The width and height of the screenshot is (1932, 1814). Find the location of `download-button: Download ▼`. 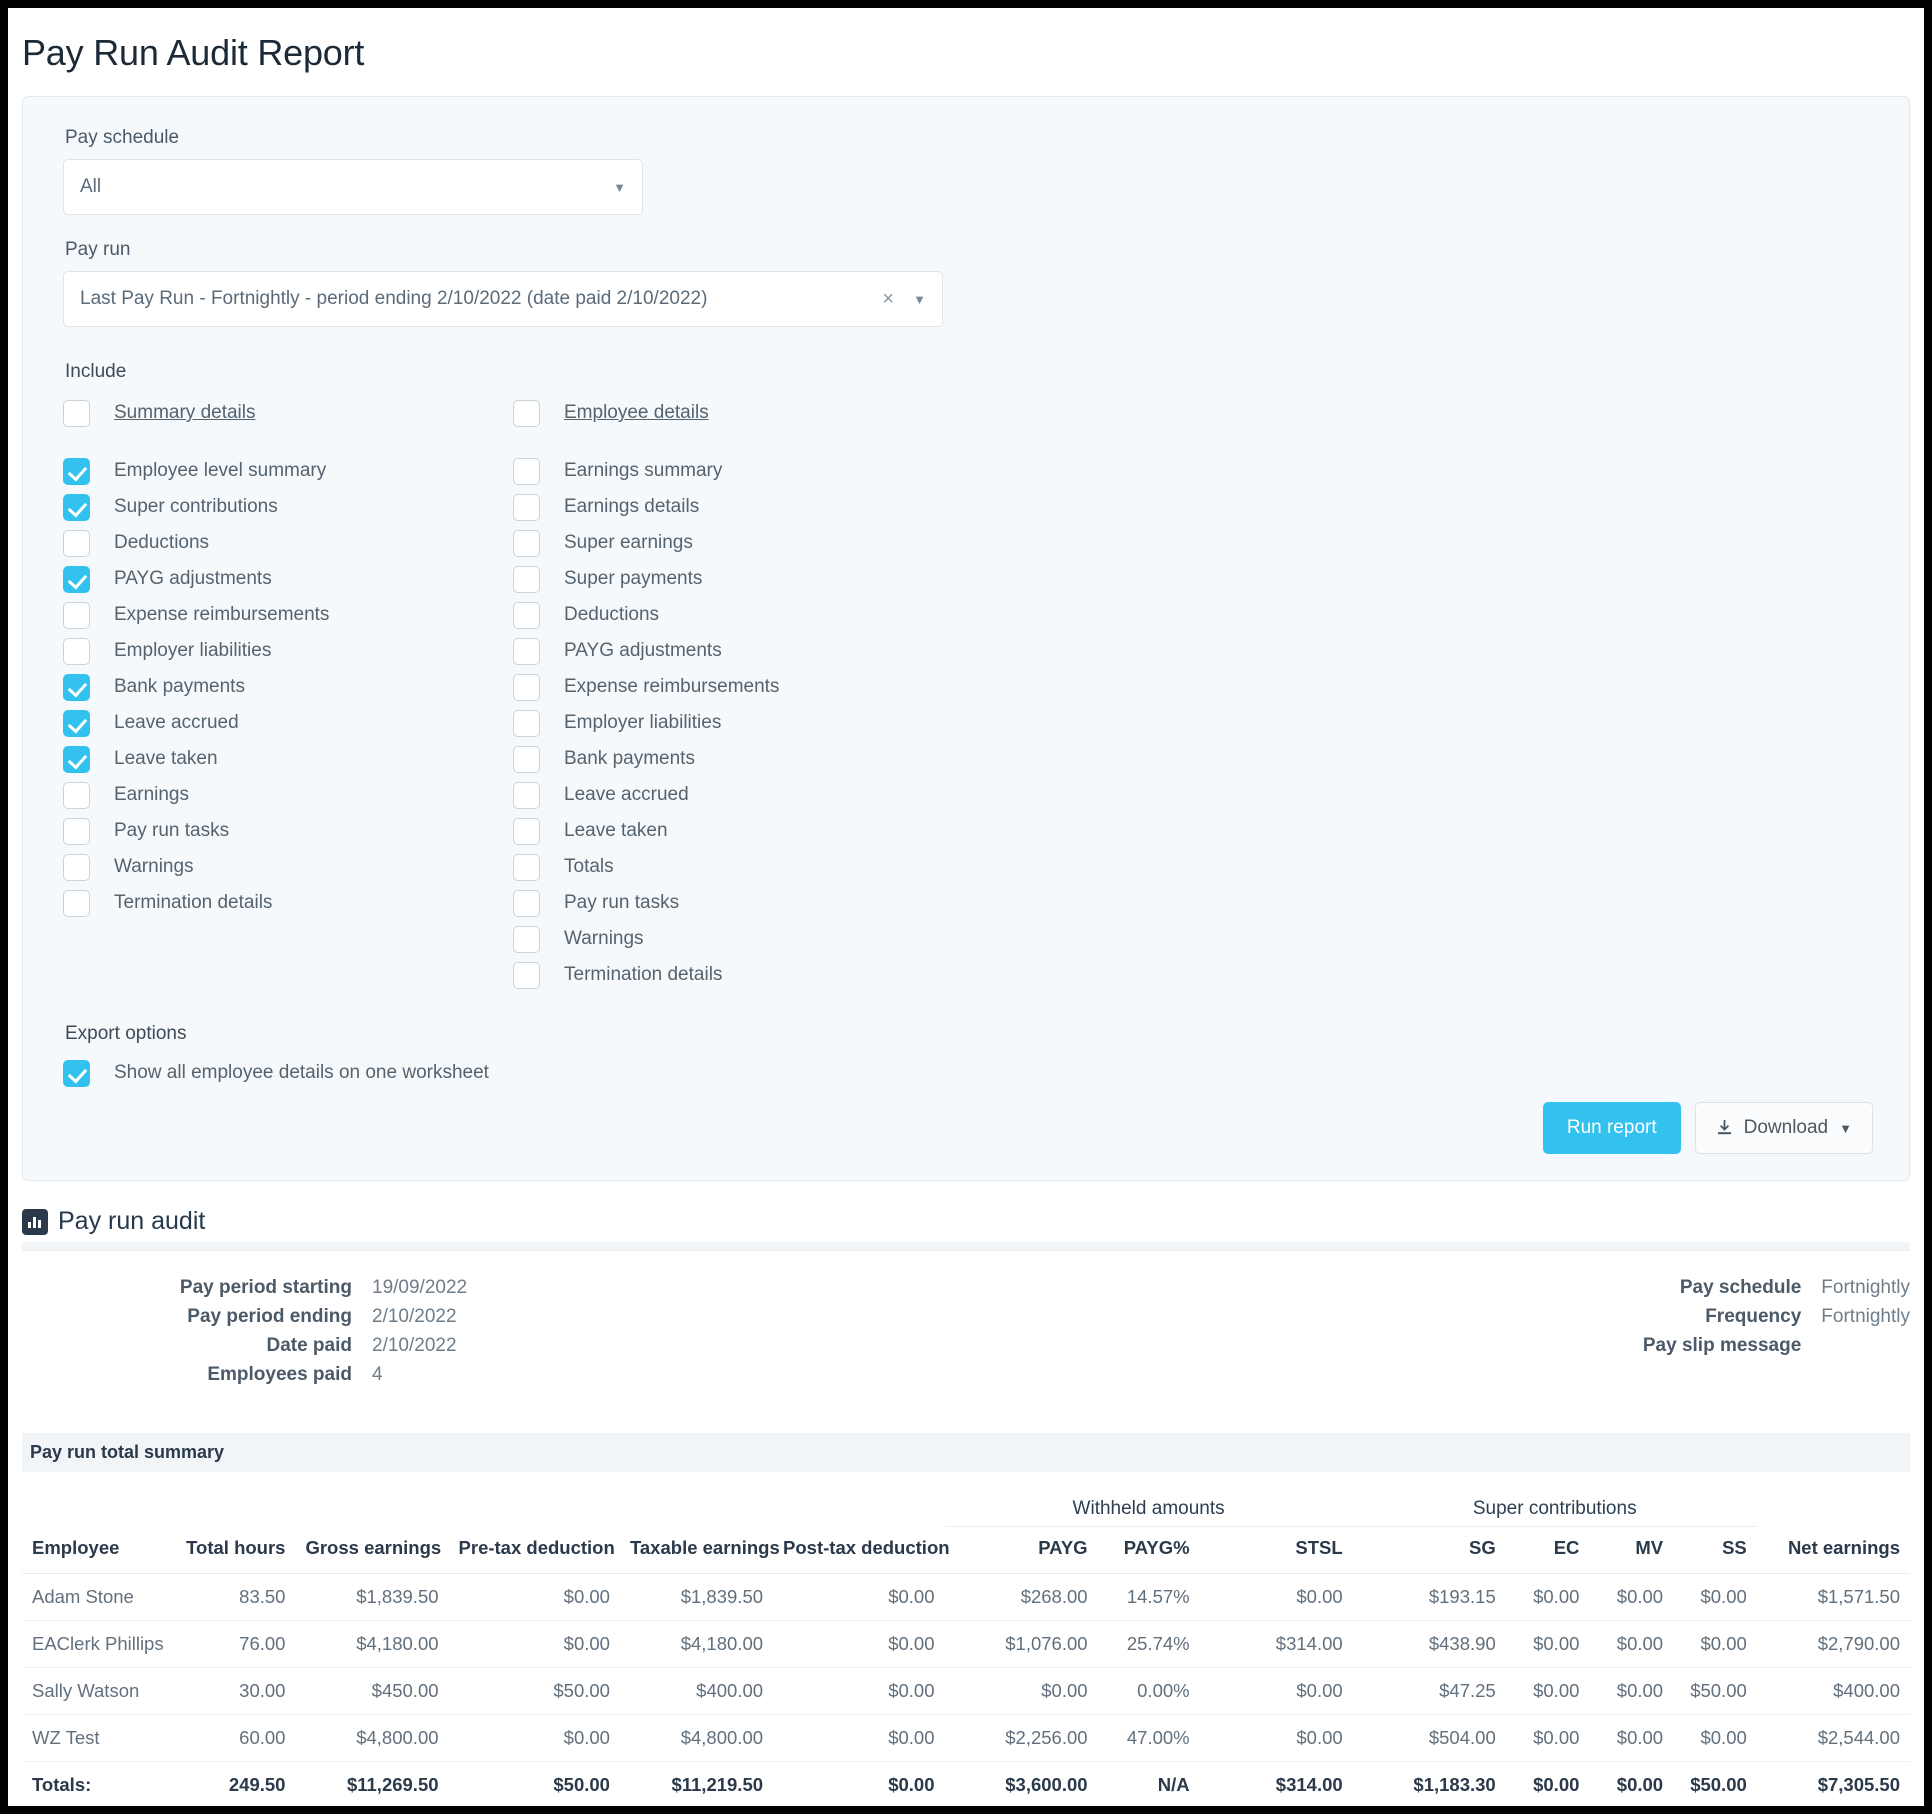

download-button: Download ▼ is located at coordinates (1783, 1128).